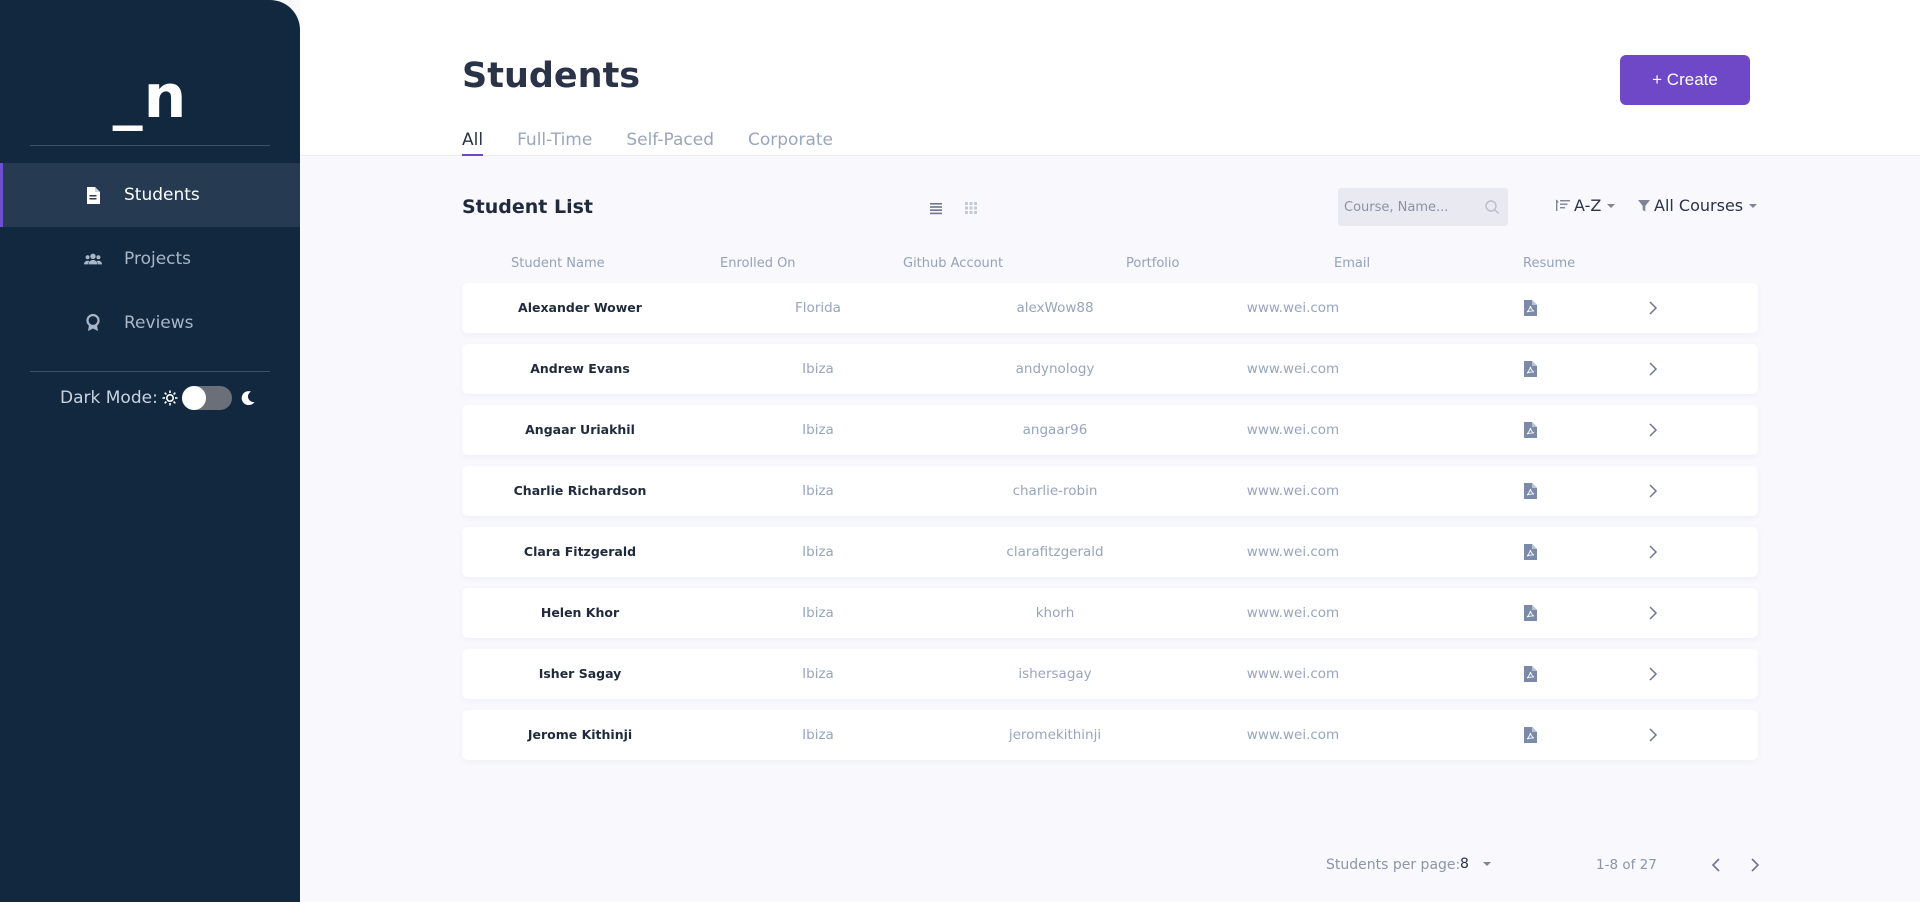 The image size is (1920, 902). What do you see at coordinates (1110, 613) in the screenshot?
I see `table-row: Helen Khor Ibiza khorh www.wei.com` at bounding box center [1110, 613].